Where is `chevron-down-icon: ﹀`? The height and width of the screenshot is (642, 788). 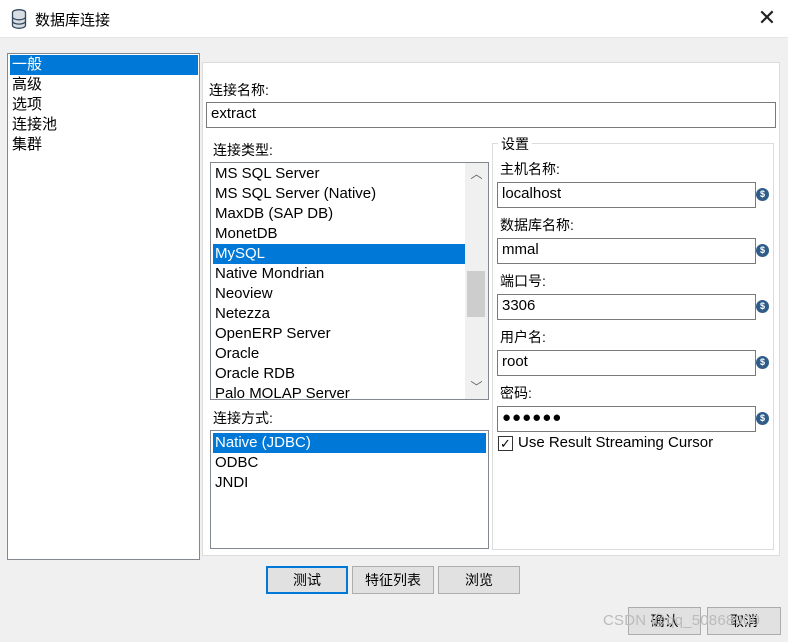
chevron-down-icon: ﹀ is located at coordinates (476, 387).